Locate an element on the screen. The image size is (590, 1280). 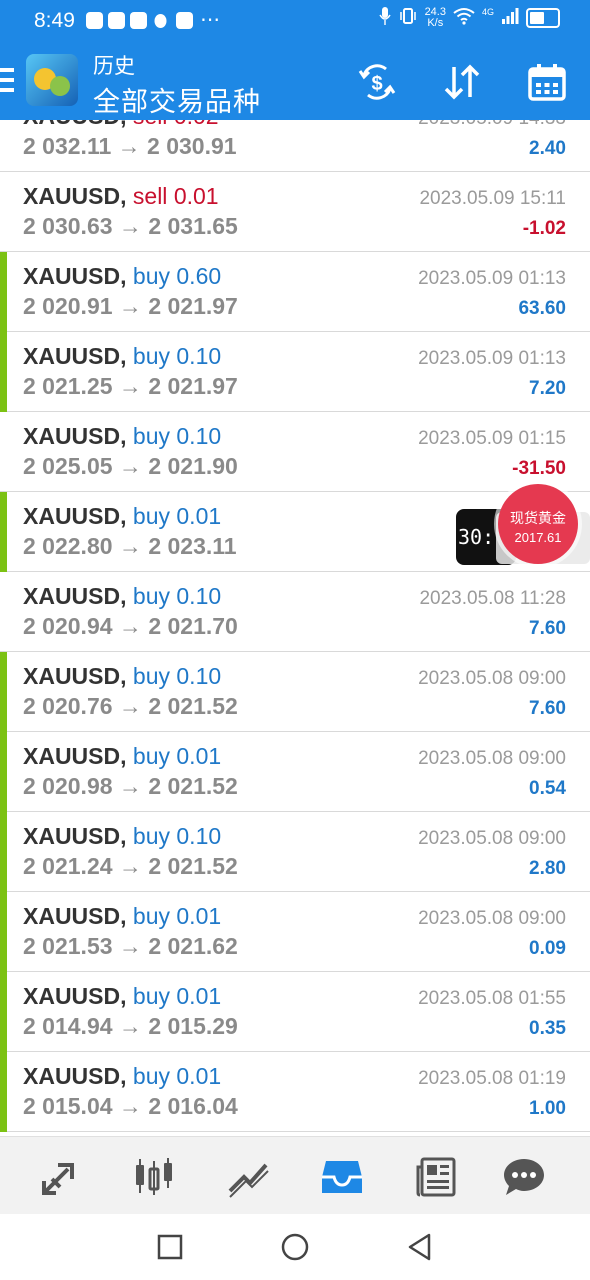
trade-time: 2023.05.09 15:11 is located at coordinates (492, 198).